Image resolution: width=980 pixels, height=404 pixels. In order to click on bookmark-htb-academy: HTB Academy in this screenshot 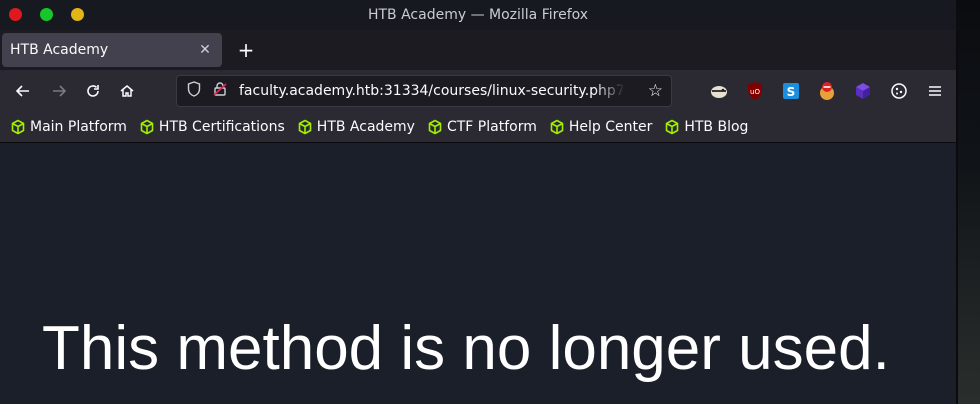, I will do `click(356, 127)`.